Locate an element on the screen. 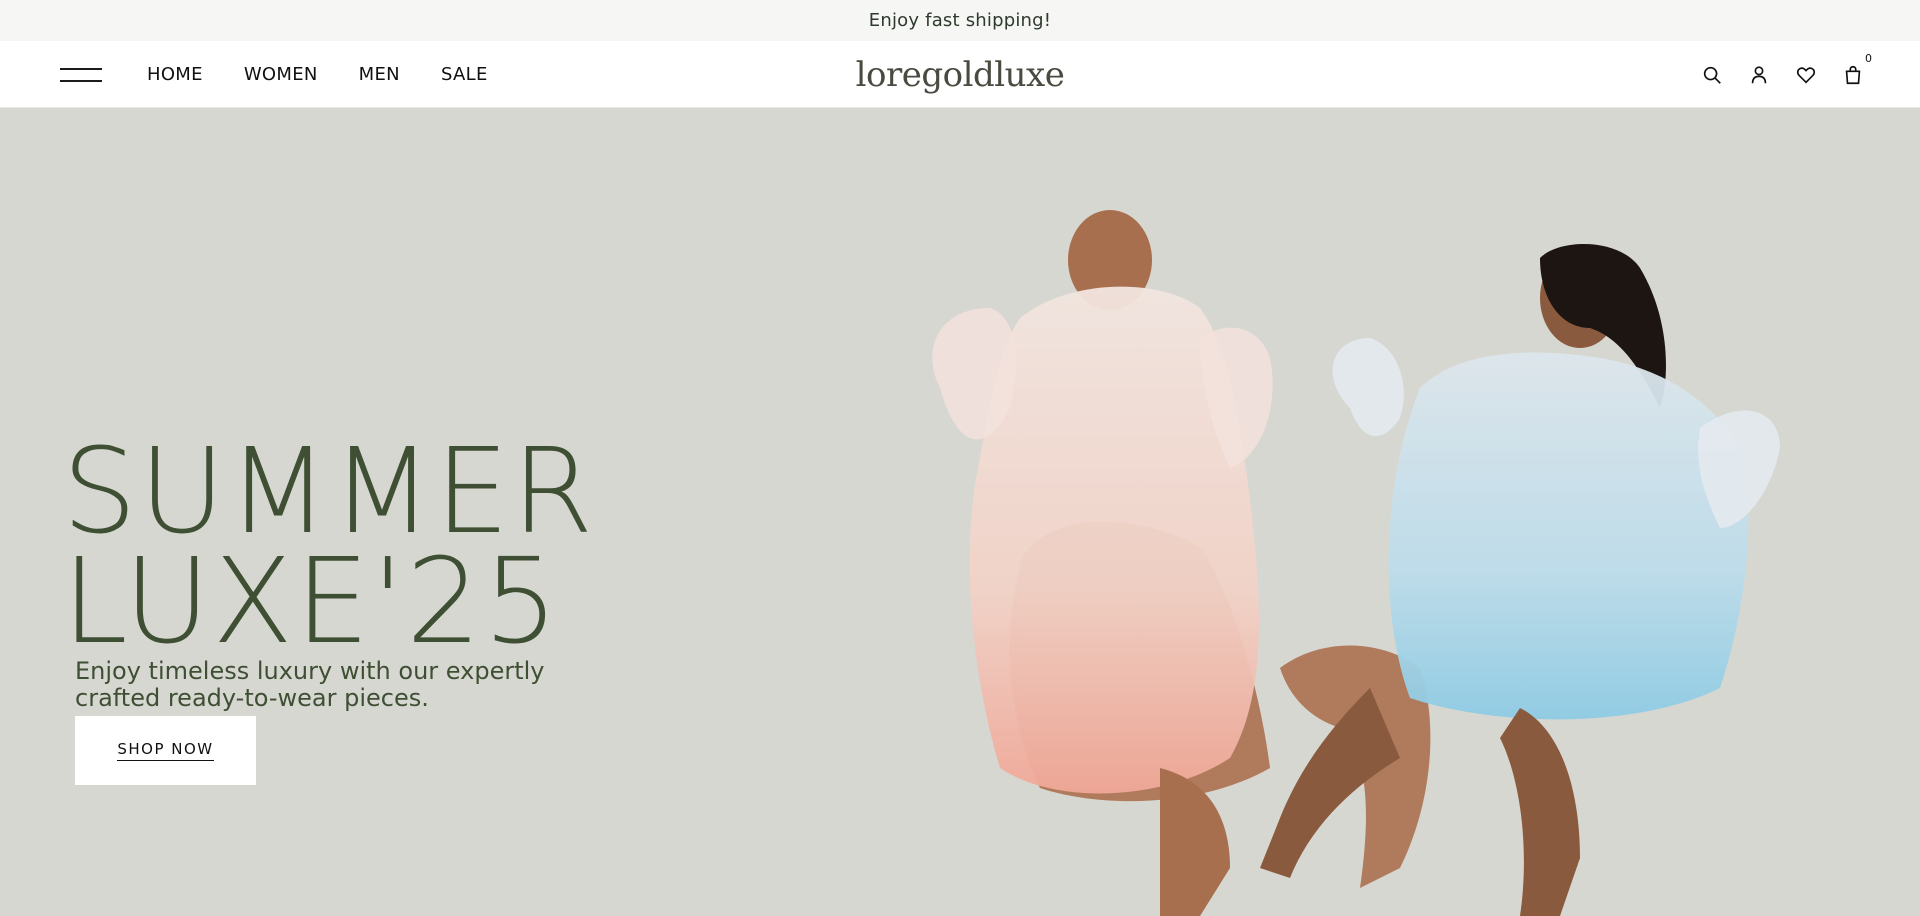  bag-icon: 0 is located at coordinates (1857, 69).